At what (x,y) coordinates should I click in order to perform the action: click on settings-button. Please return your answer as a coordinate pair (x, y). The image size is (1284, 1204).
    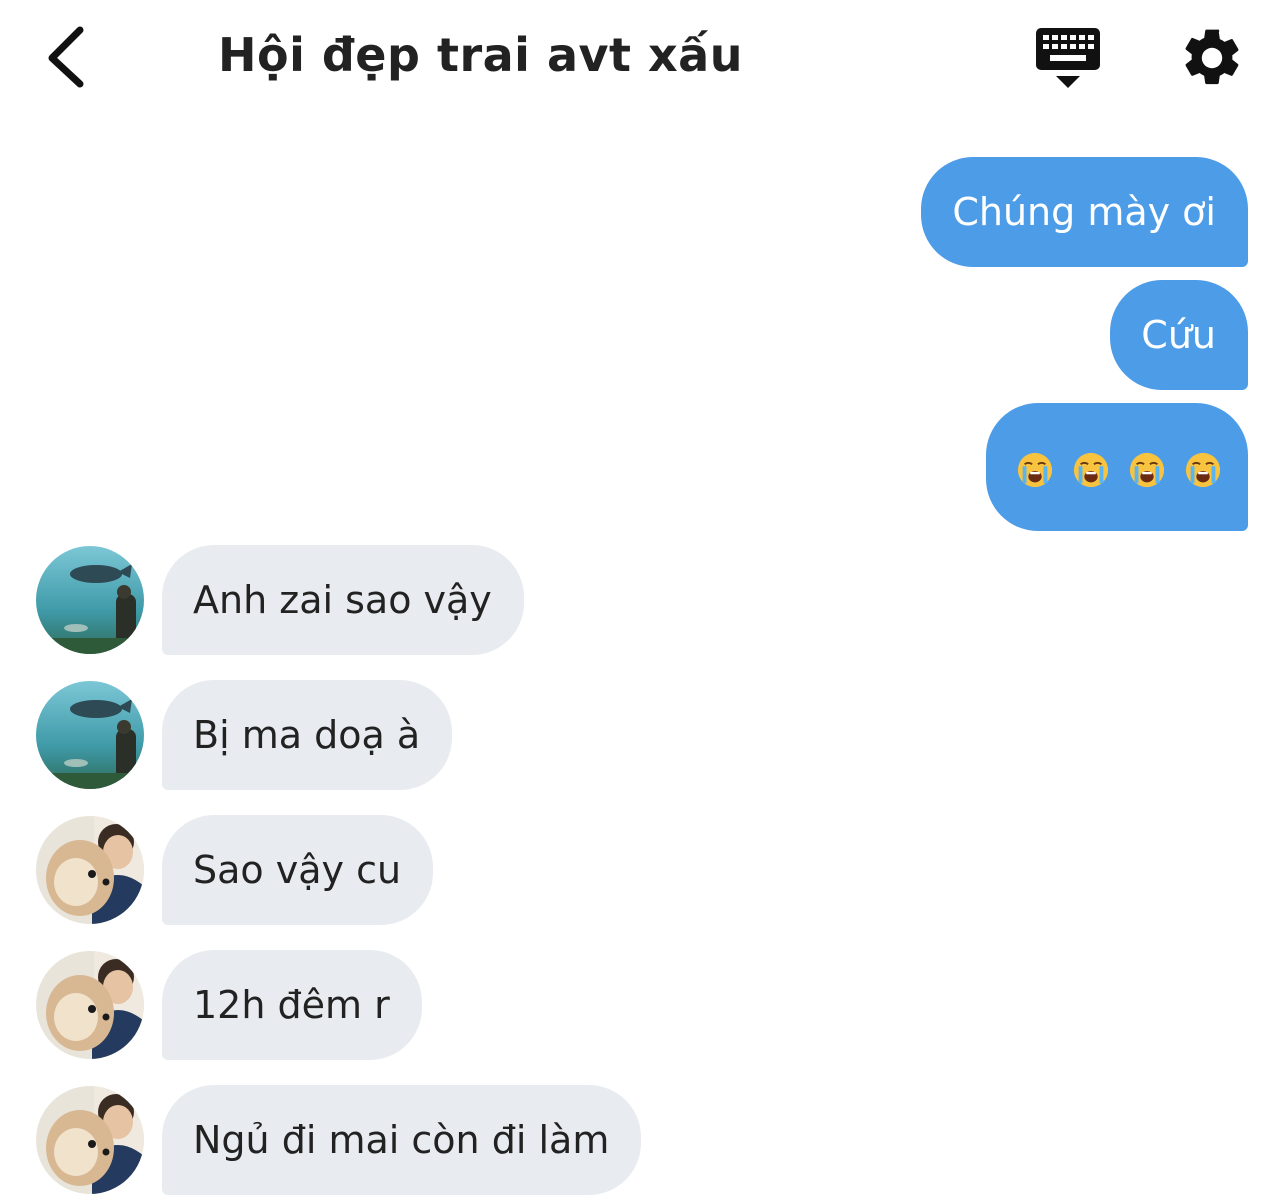
    Looking at the image, I should click on (1212, 58).